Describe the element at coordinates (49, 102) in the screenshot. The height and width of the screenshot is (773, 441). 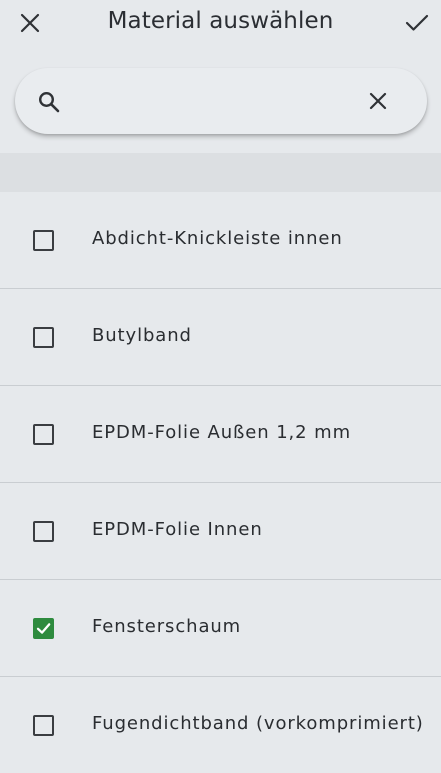
I see `search-icon` at that location.